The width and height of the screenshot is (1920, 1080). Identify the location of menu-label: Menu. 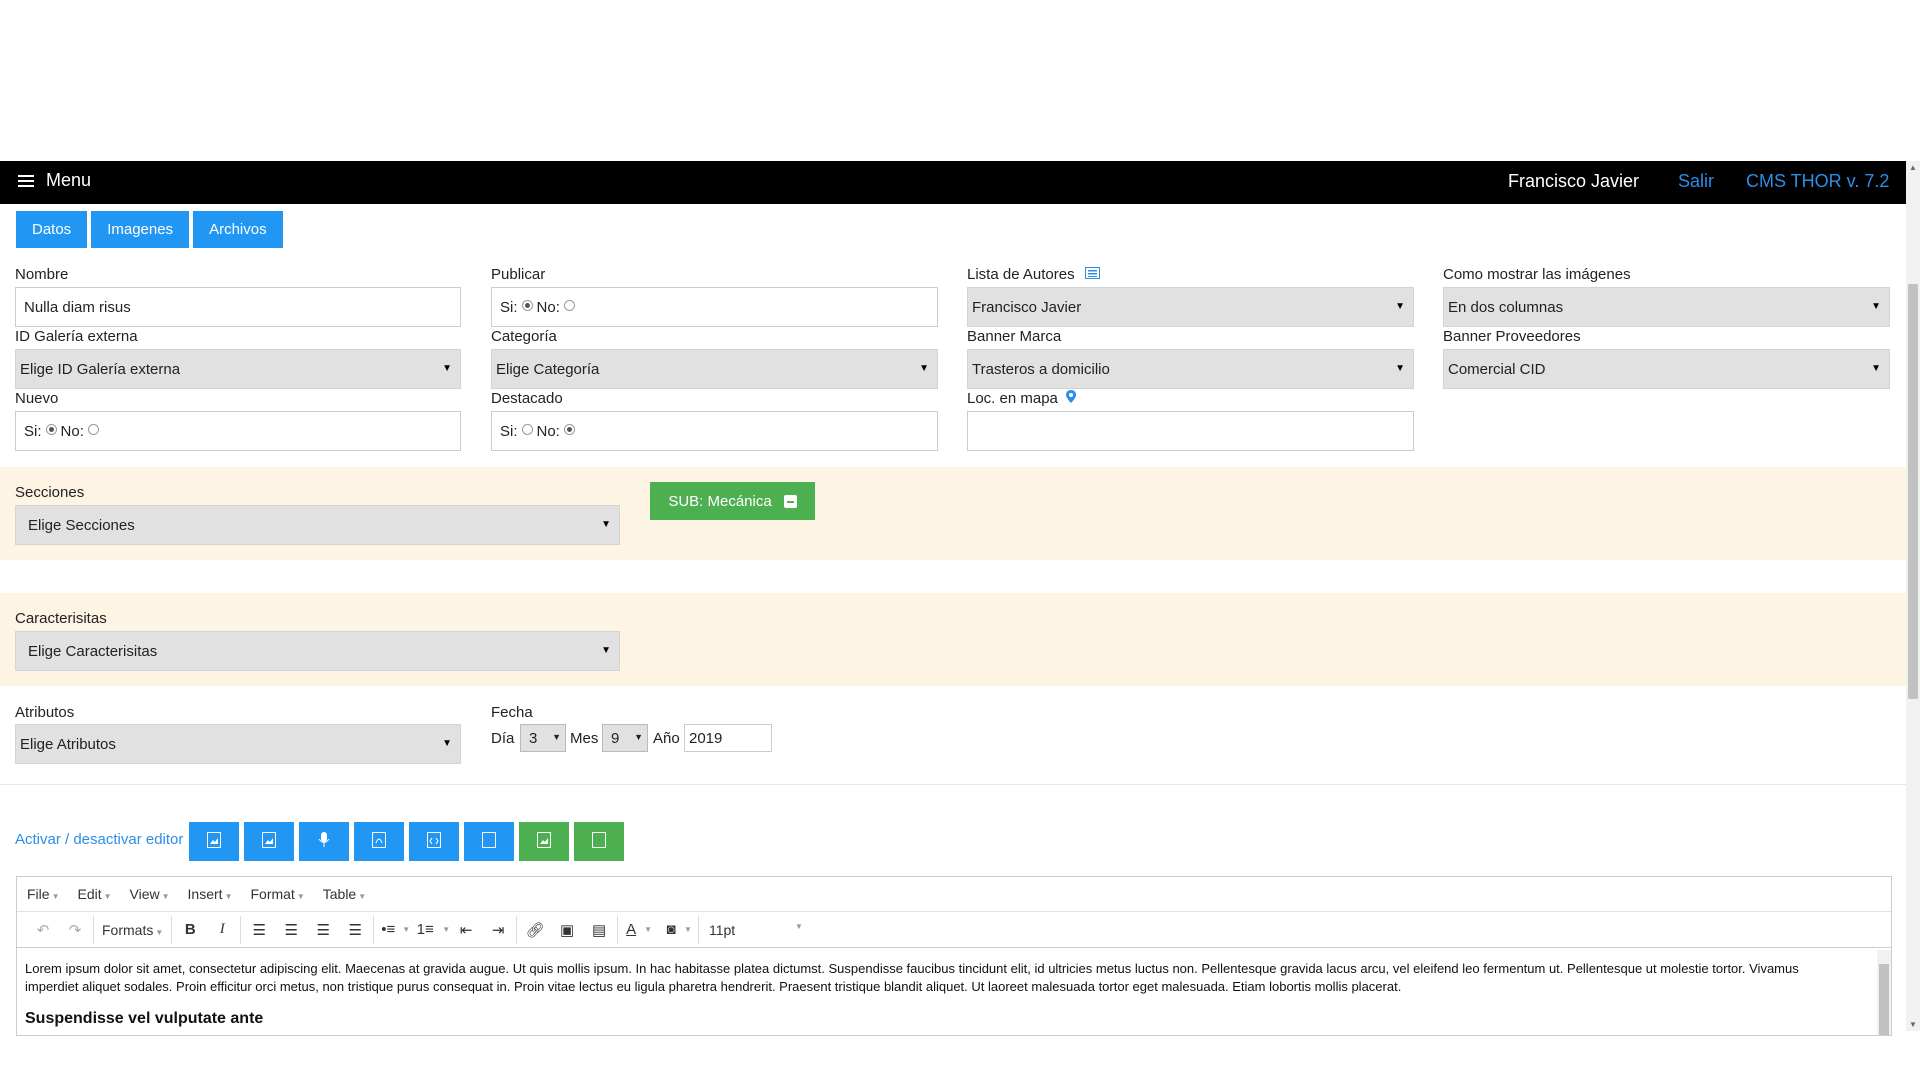
(69, 180).